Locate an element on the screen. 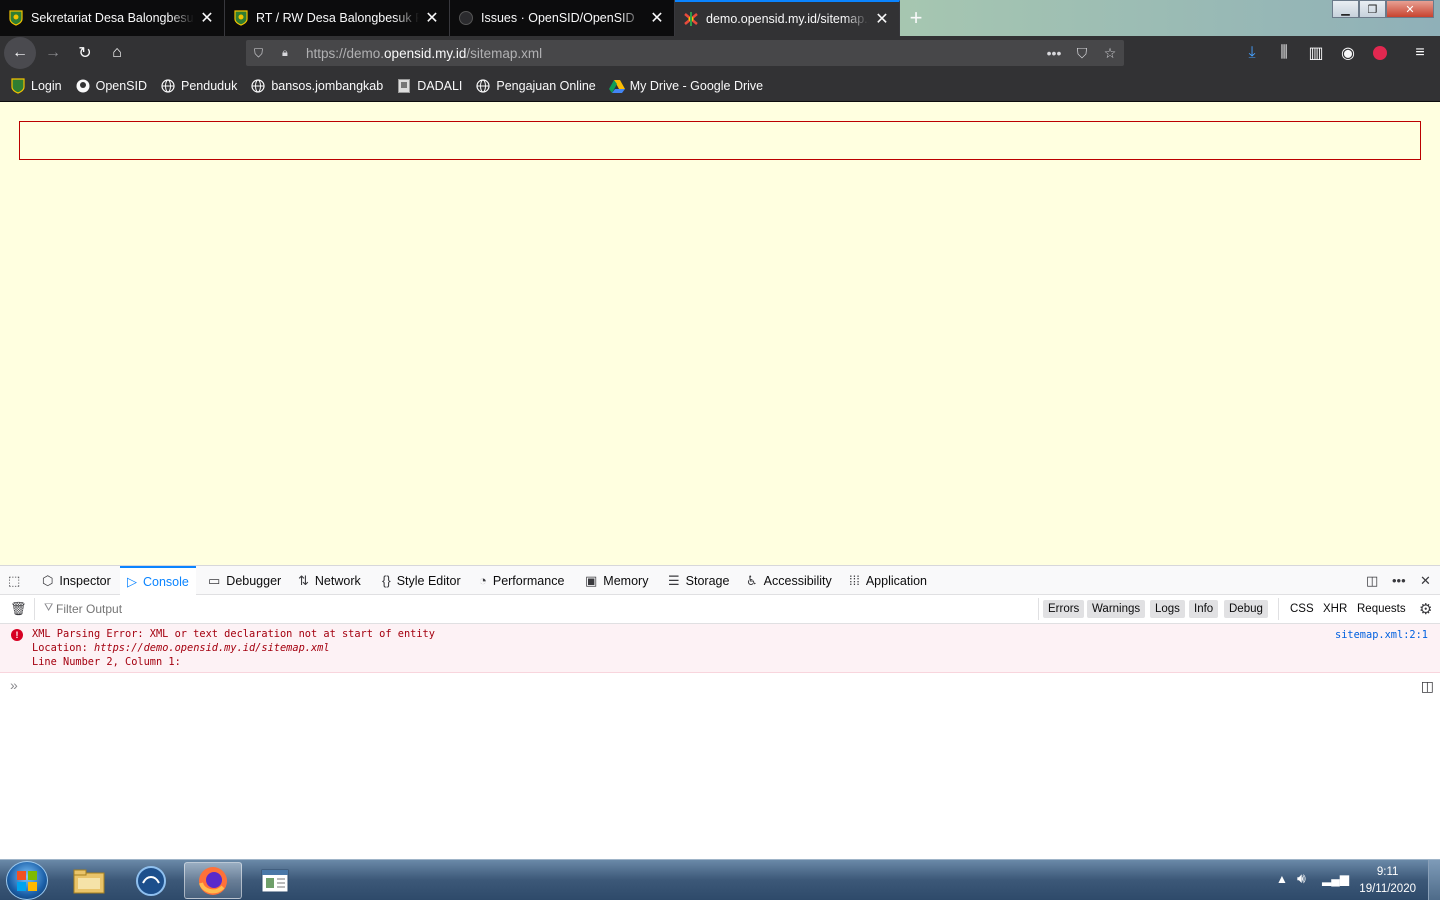 This screenshot has height=900, width=1440. url-text: https://demo.opensid.my.id/sitemap.xml is located at coordinates (673, 53).